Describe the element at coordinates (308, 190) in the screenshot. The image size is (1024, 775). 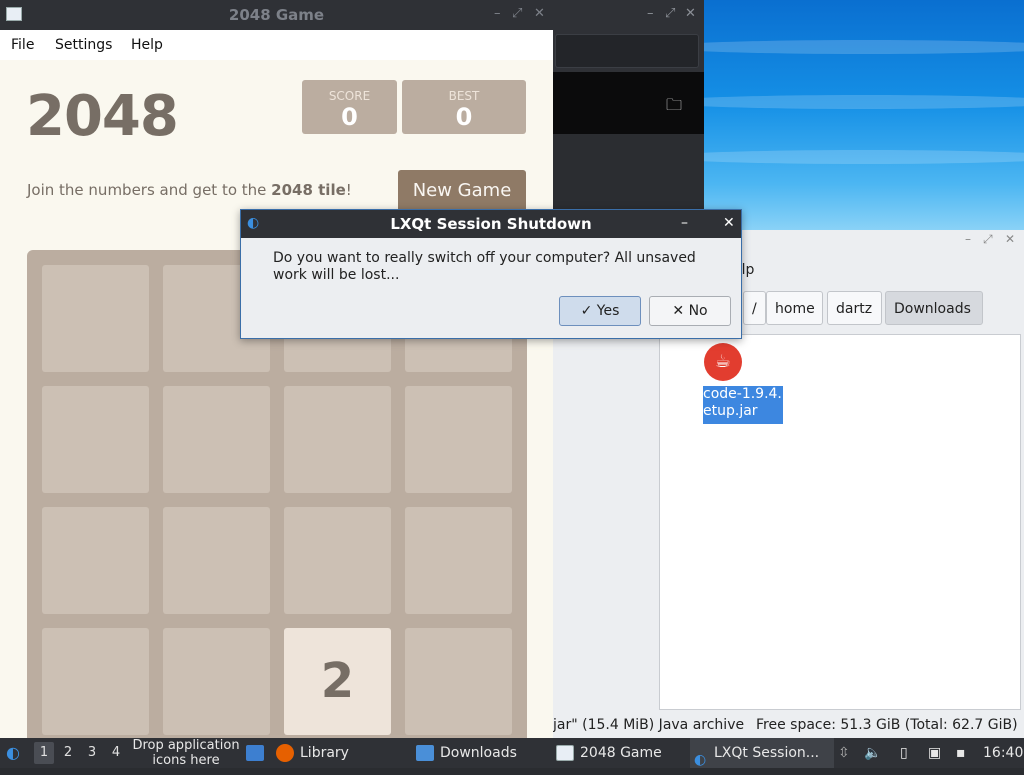
I see `intro-bold: 2048 tile` at that location.